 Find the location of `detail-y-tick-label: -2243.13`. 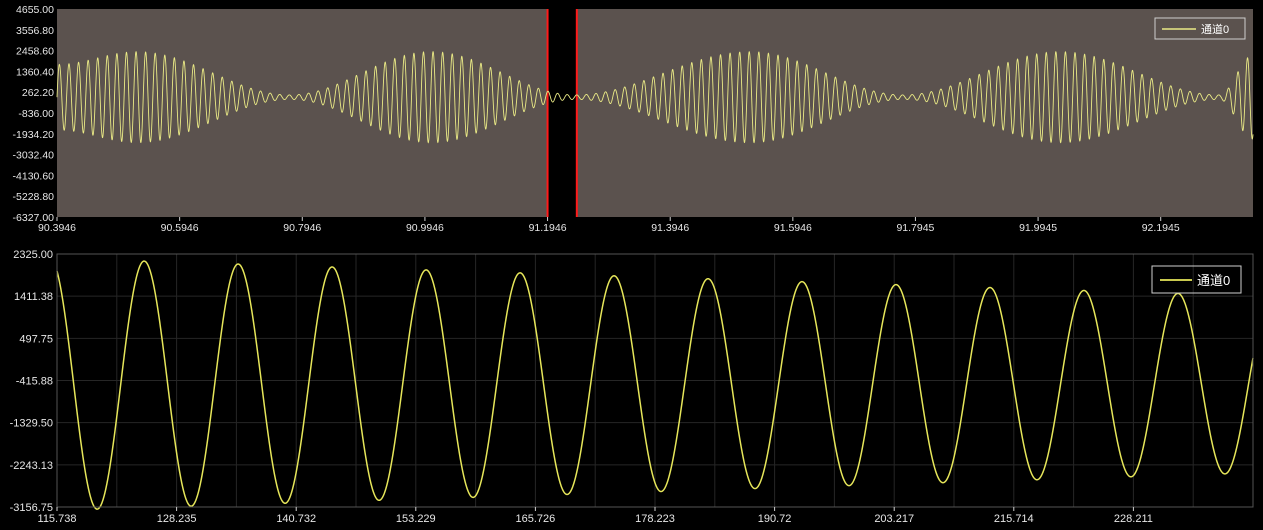

detail-y-tick-label: -2243.13 is located at coordinates (31, 466).